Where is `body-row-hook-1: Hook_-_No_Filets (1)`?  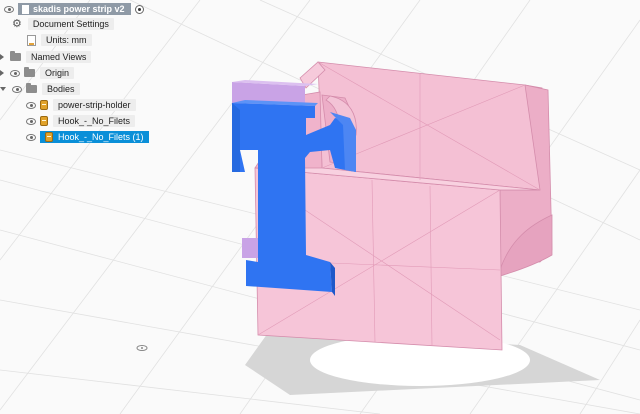
body-row-hook-1: Hook_-_No_Filets (1) is located at coordinates (87, 137).